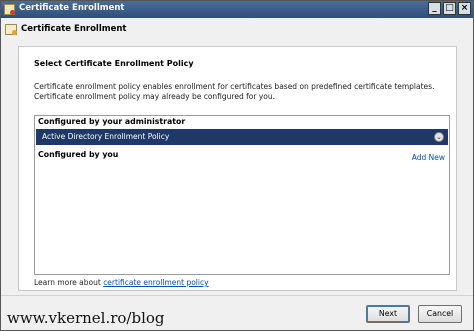  I want to click on group-user-label: Configured by you, so click(78, 154).